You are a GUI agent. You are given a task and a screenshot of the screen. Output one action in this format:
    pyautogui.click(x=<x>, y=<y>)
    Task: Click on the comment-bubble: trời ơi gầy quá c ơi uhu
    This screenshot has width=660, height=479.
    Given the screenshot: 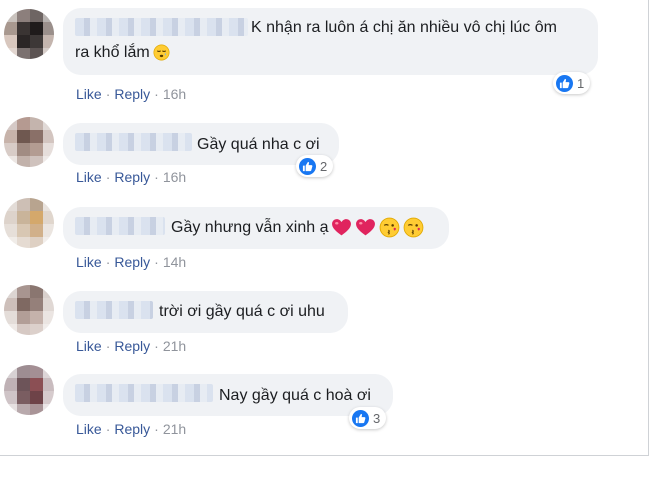 What is the action you would take?
    pyautogui.click(x=205, y=312)
    